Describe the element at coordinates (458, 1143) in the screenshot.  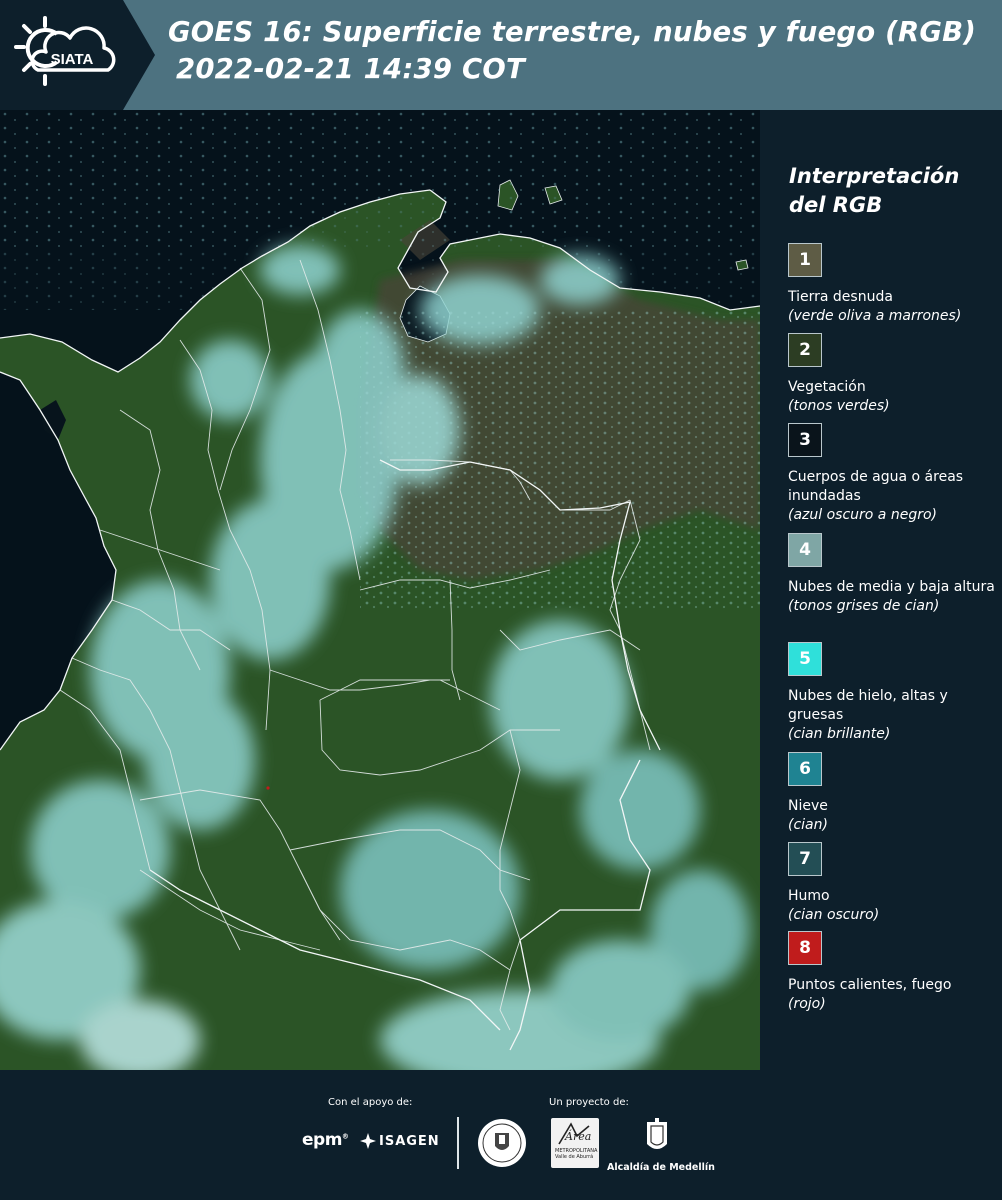
I see `footer-divider` at that location.